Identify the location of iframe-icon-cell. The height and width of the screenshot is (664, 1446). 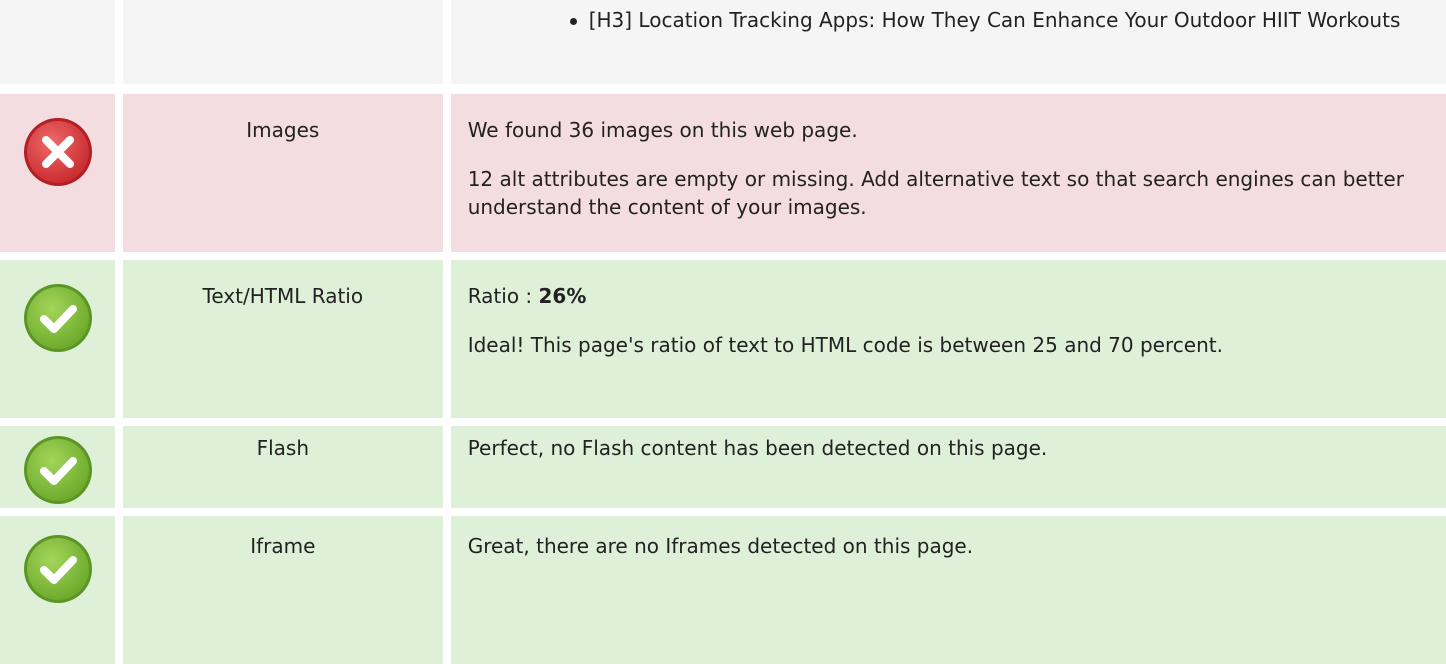
(57, 590).